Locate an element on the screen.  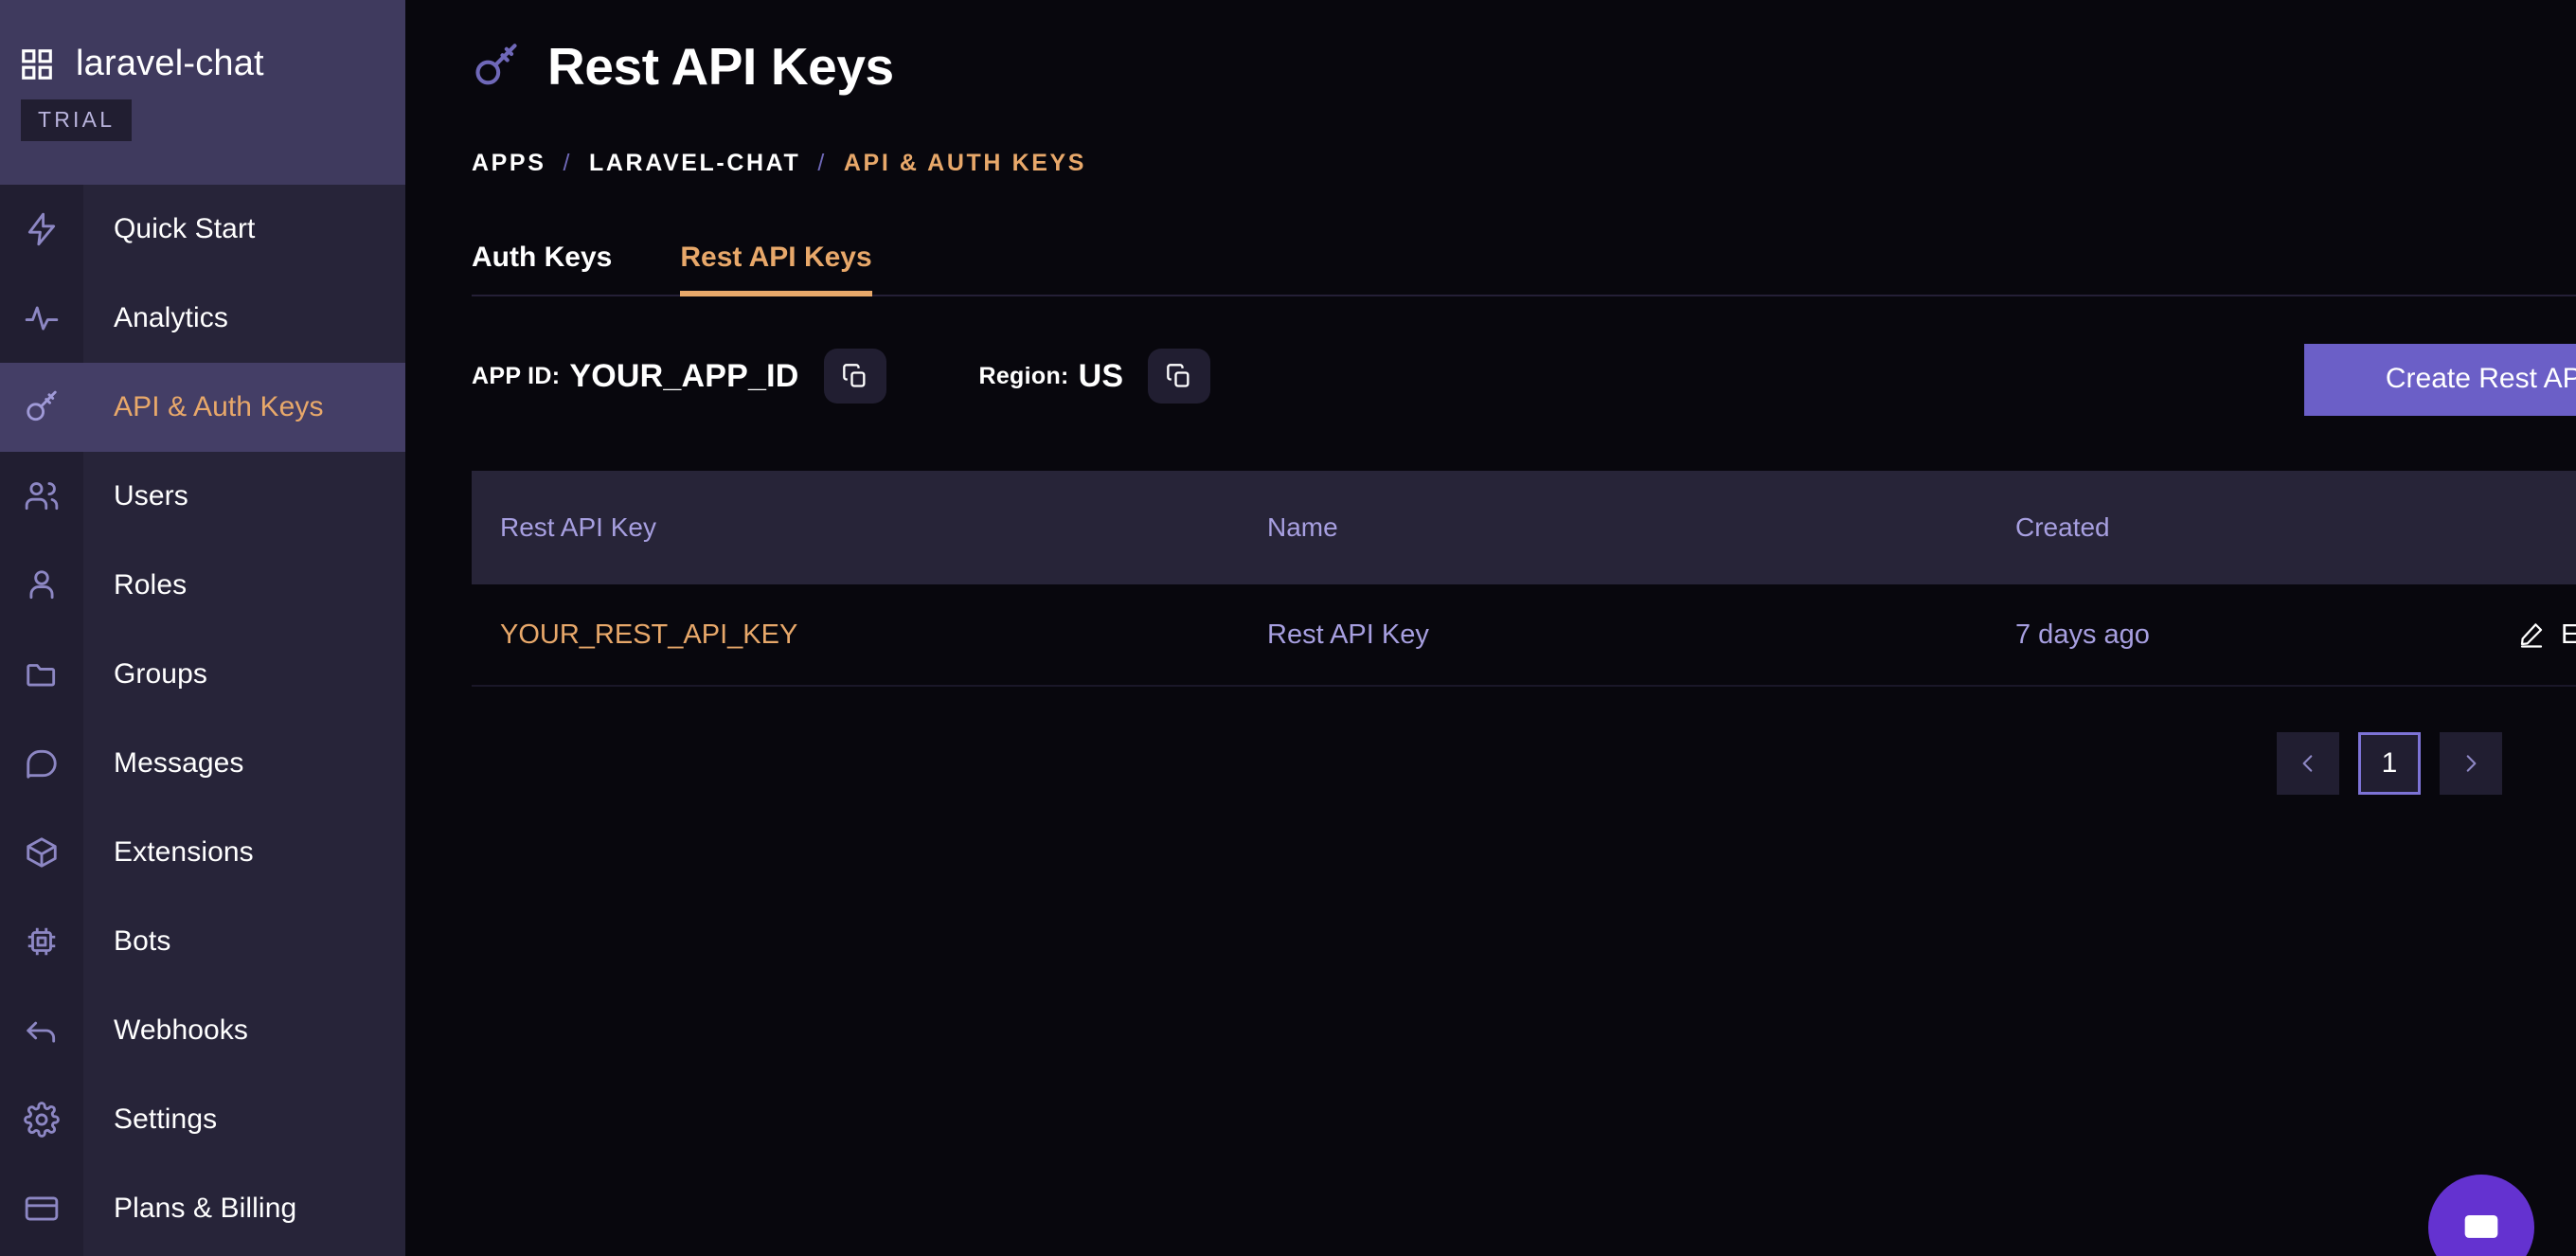
grid-icon is located at coordinates (37, 64).